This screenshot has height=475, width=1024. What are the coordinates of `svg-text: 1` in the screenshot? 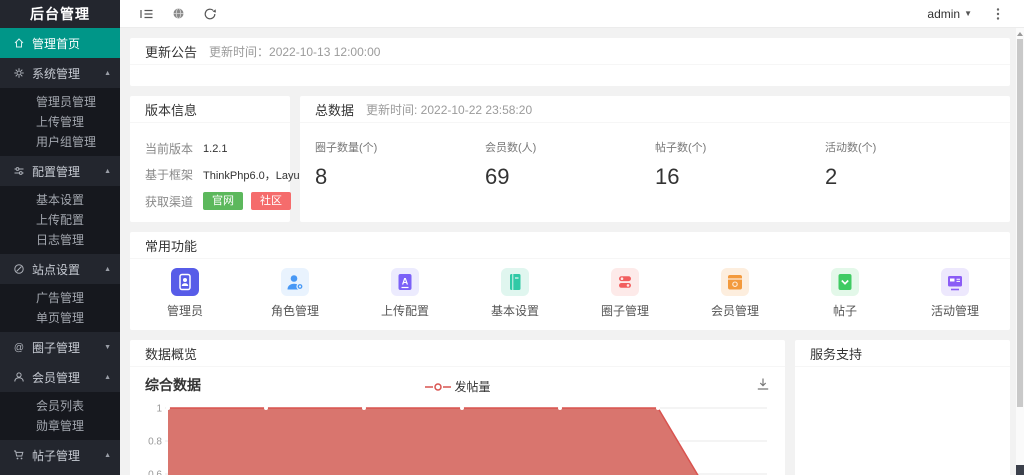 It's located at (159, 409).